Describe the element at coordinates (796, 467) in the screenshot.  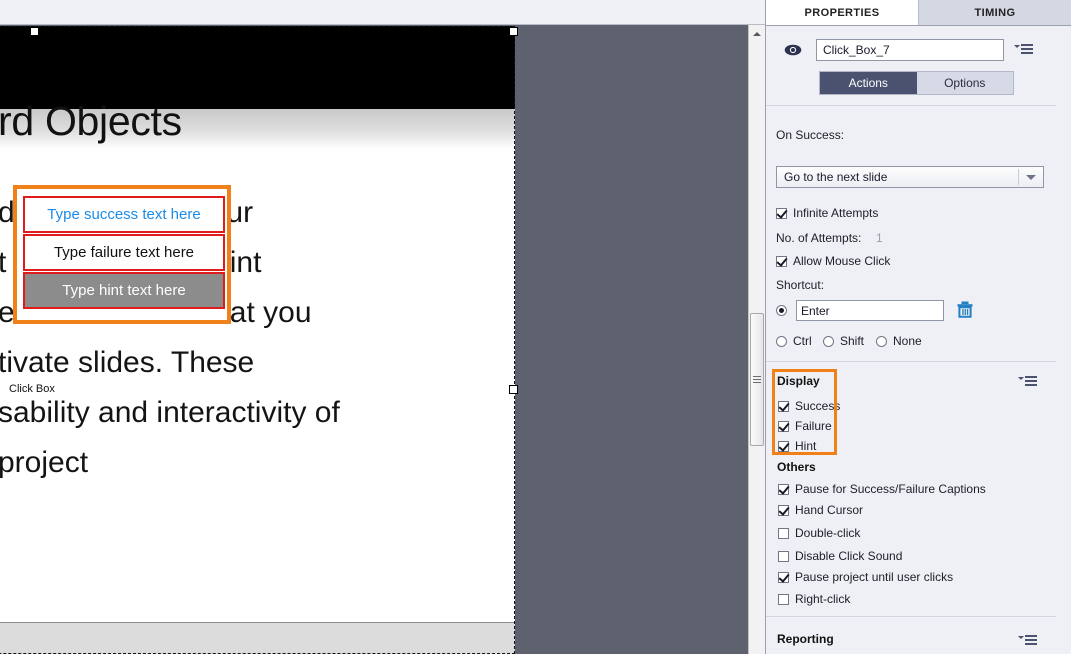
I see `others-heading: Others` at that location.